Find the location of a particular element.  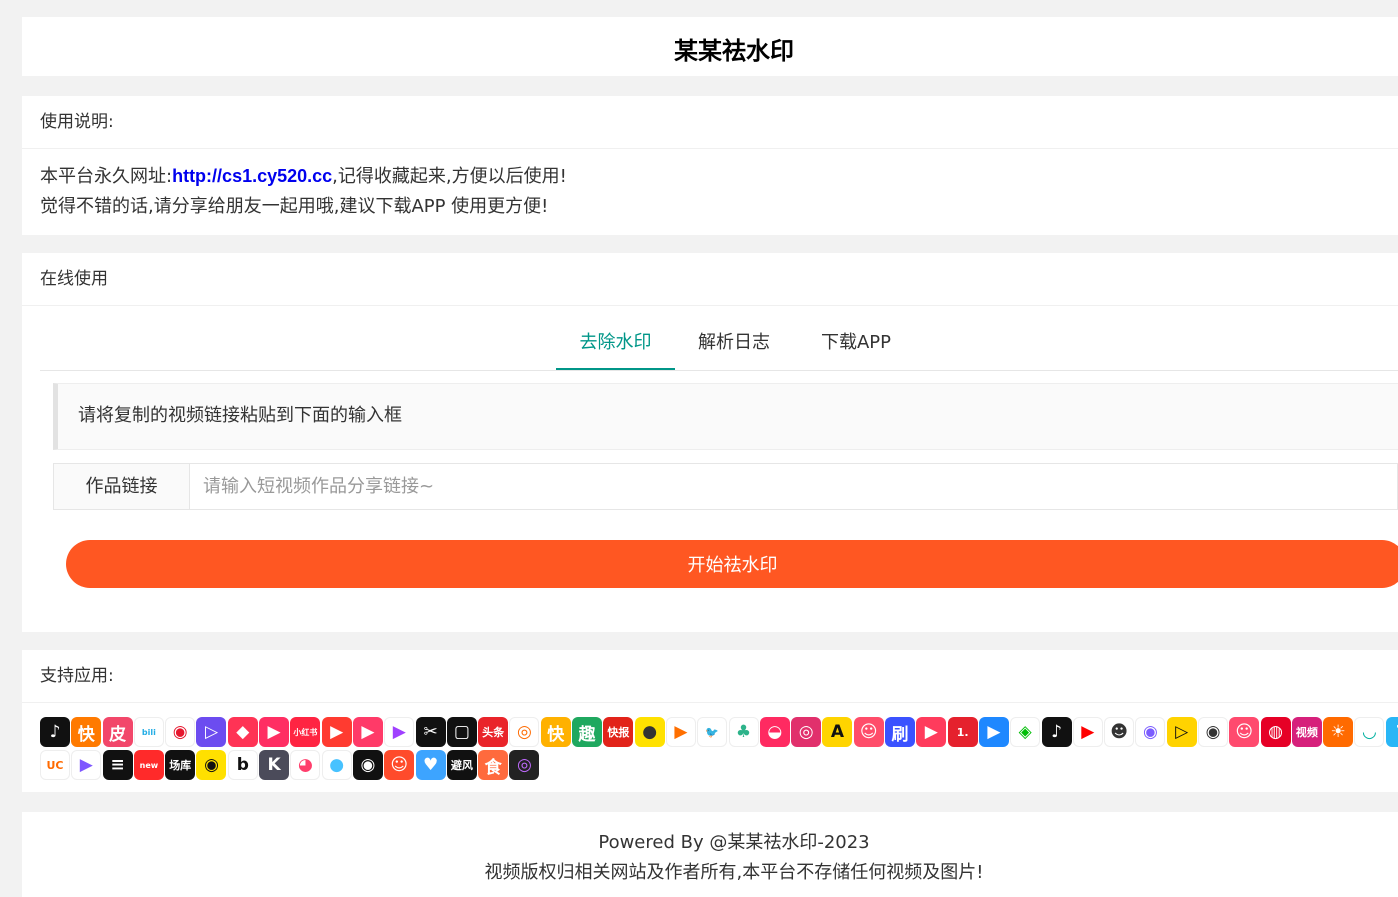

usage-line-2: 觉得不错的话,请分享给朋友一起用哦,建议下载APP 使用更方便! is located at coordinates (294, 206).